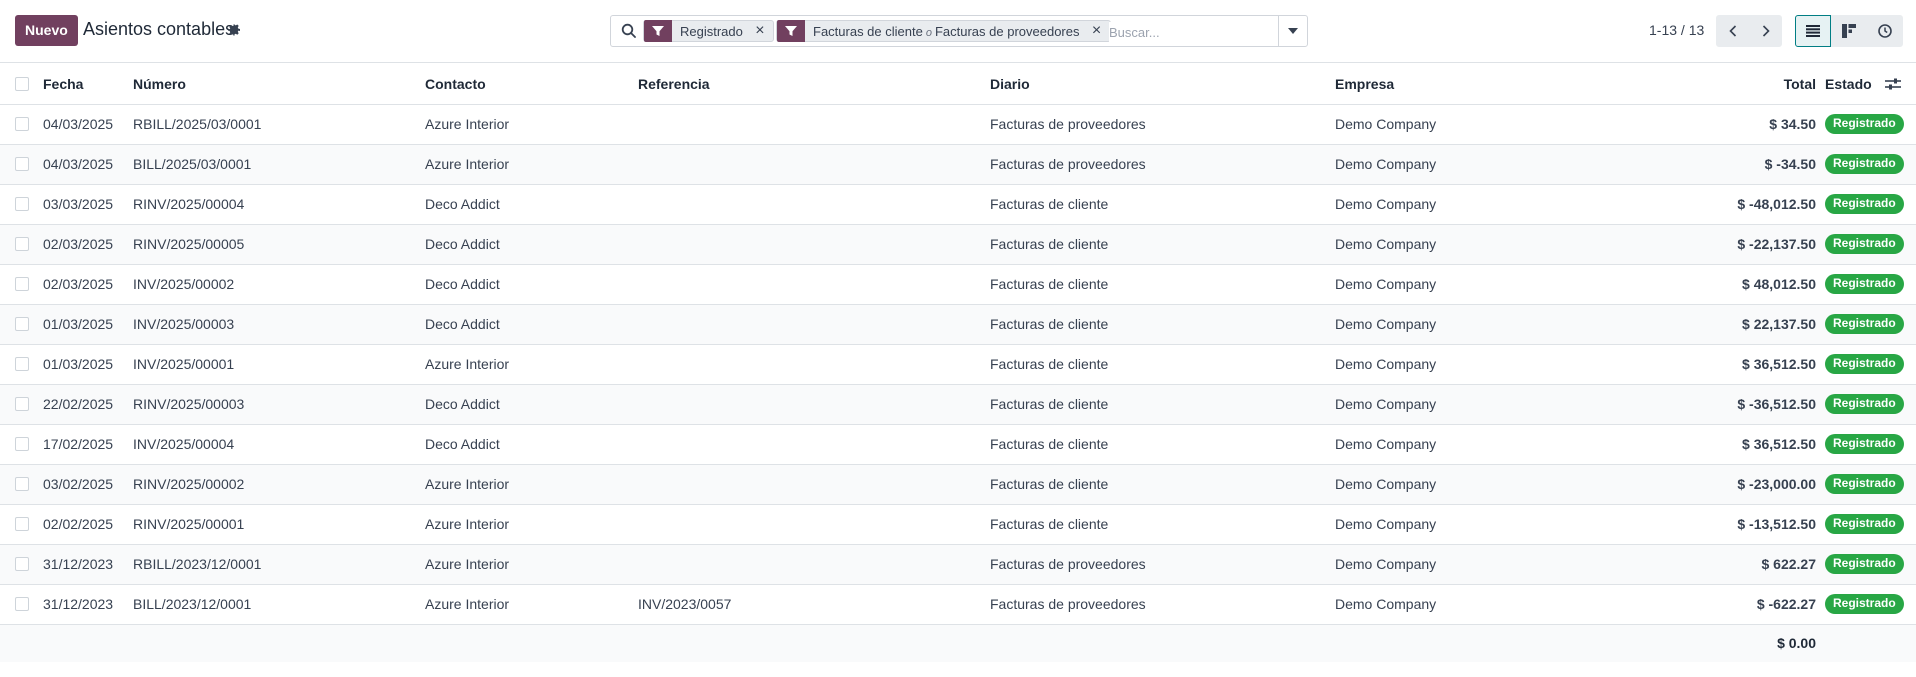 This screenshot has width=1916, height=677. Describe the element at coordinates (1745, 643) in the screenshot. I see `footer-total: $ 0.00` at that location.